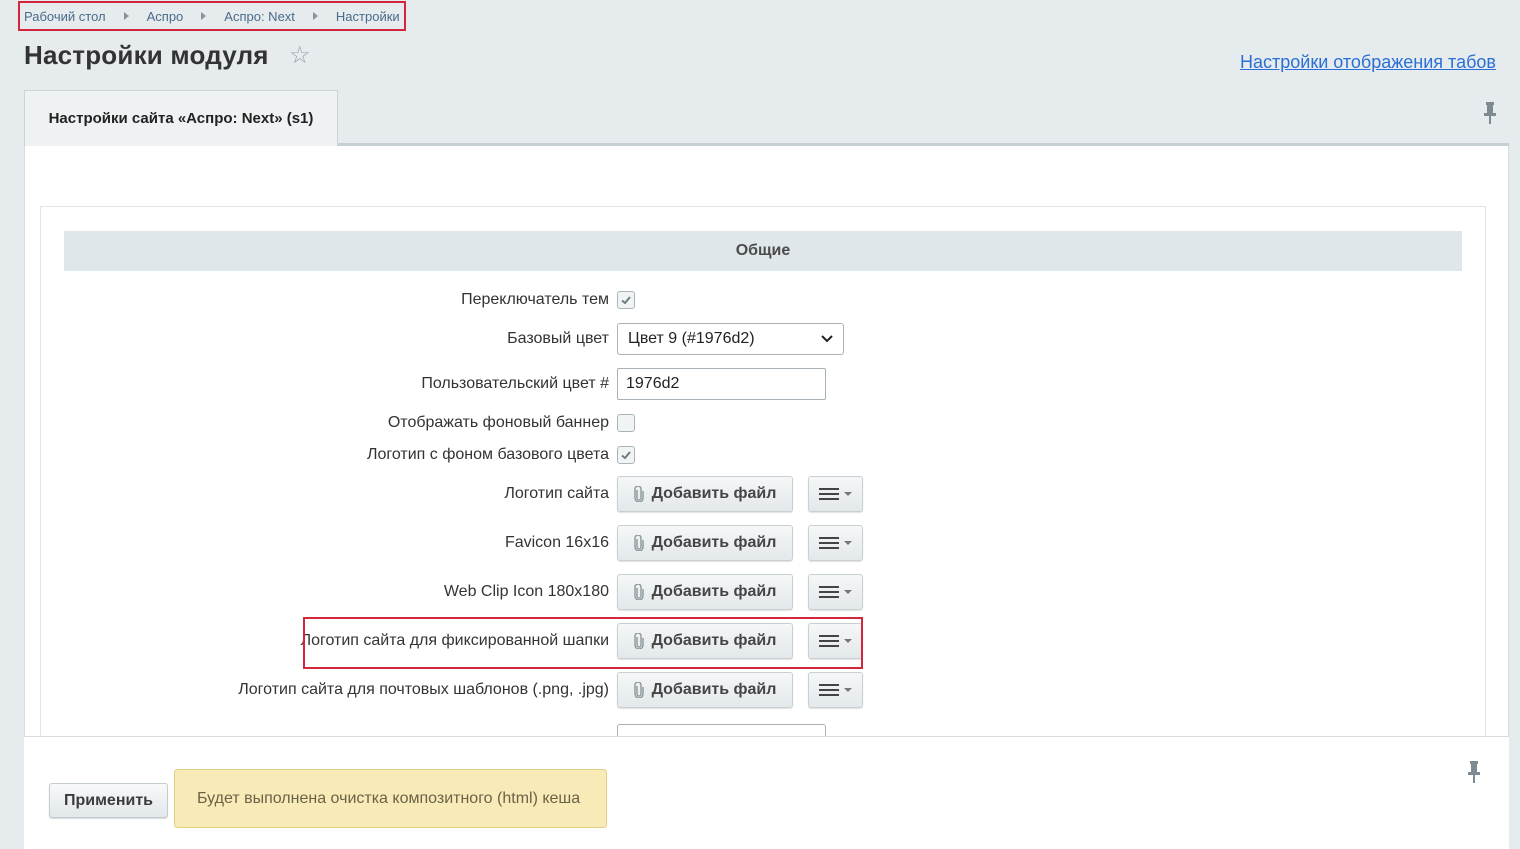  I want to click on apply-button: Применить, so click(108, 800).